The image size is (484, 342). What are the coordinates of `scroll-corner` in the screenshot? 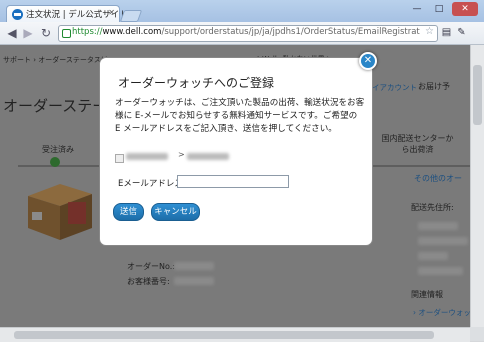 It's located at (477, 334).